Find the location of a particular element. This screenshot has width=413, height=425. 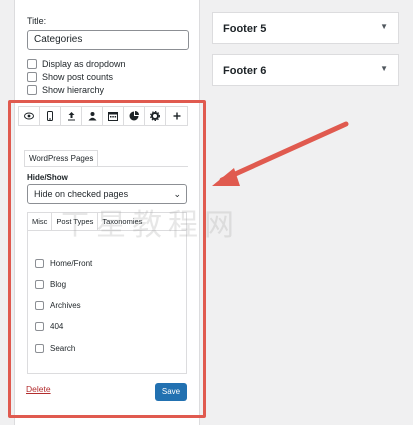

post-counts-option: Show post counts is located at coordinates (70, 77).